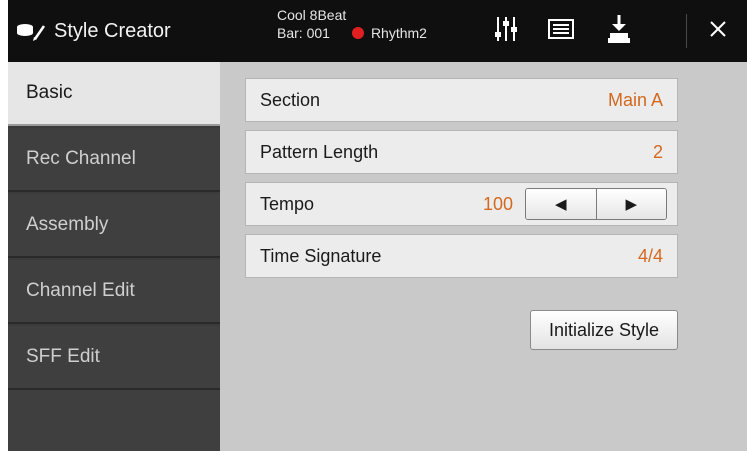  I want to click on close-icon, so click(718, 31).